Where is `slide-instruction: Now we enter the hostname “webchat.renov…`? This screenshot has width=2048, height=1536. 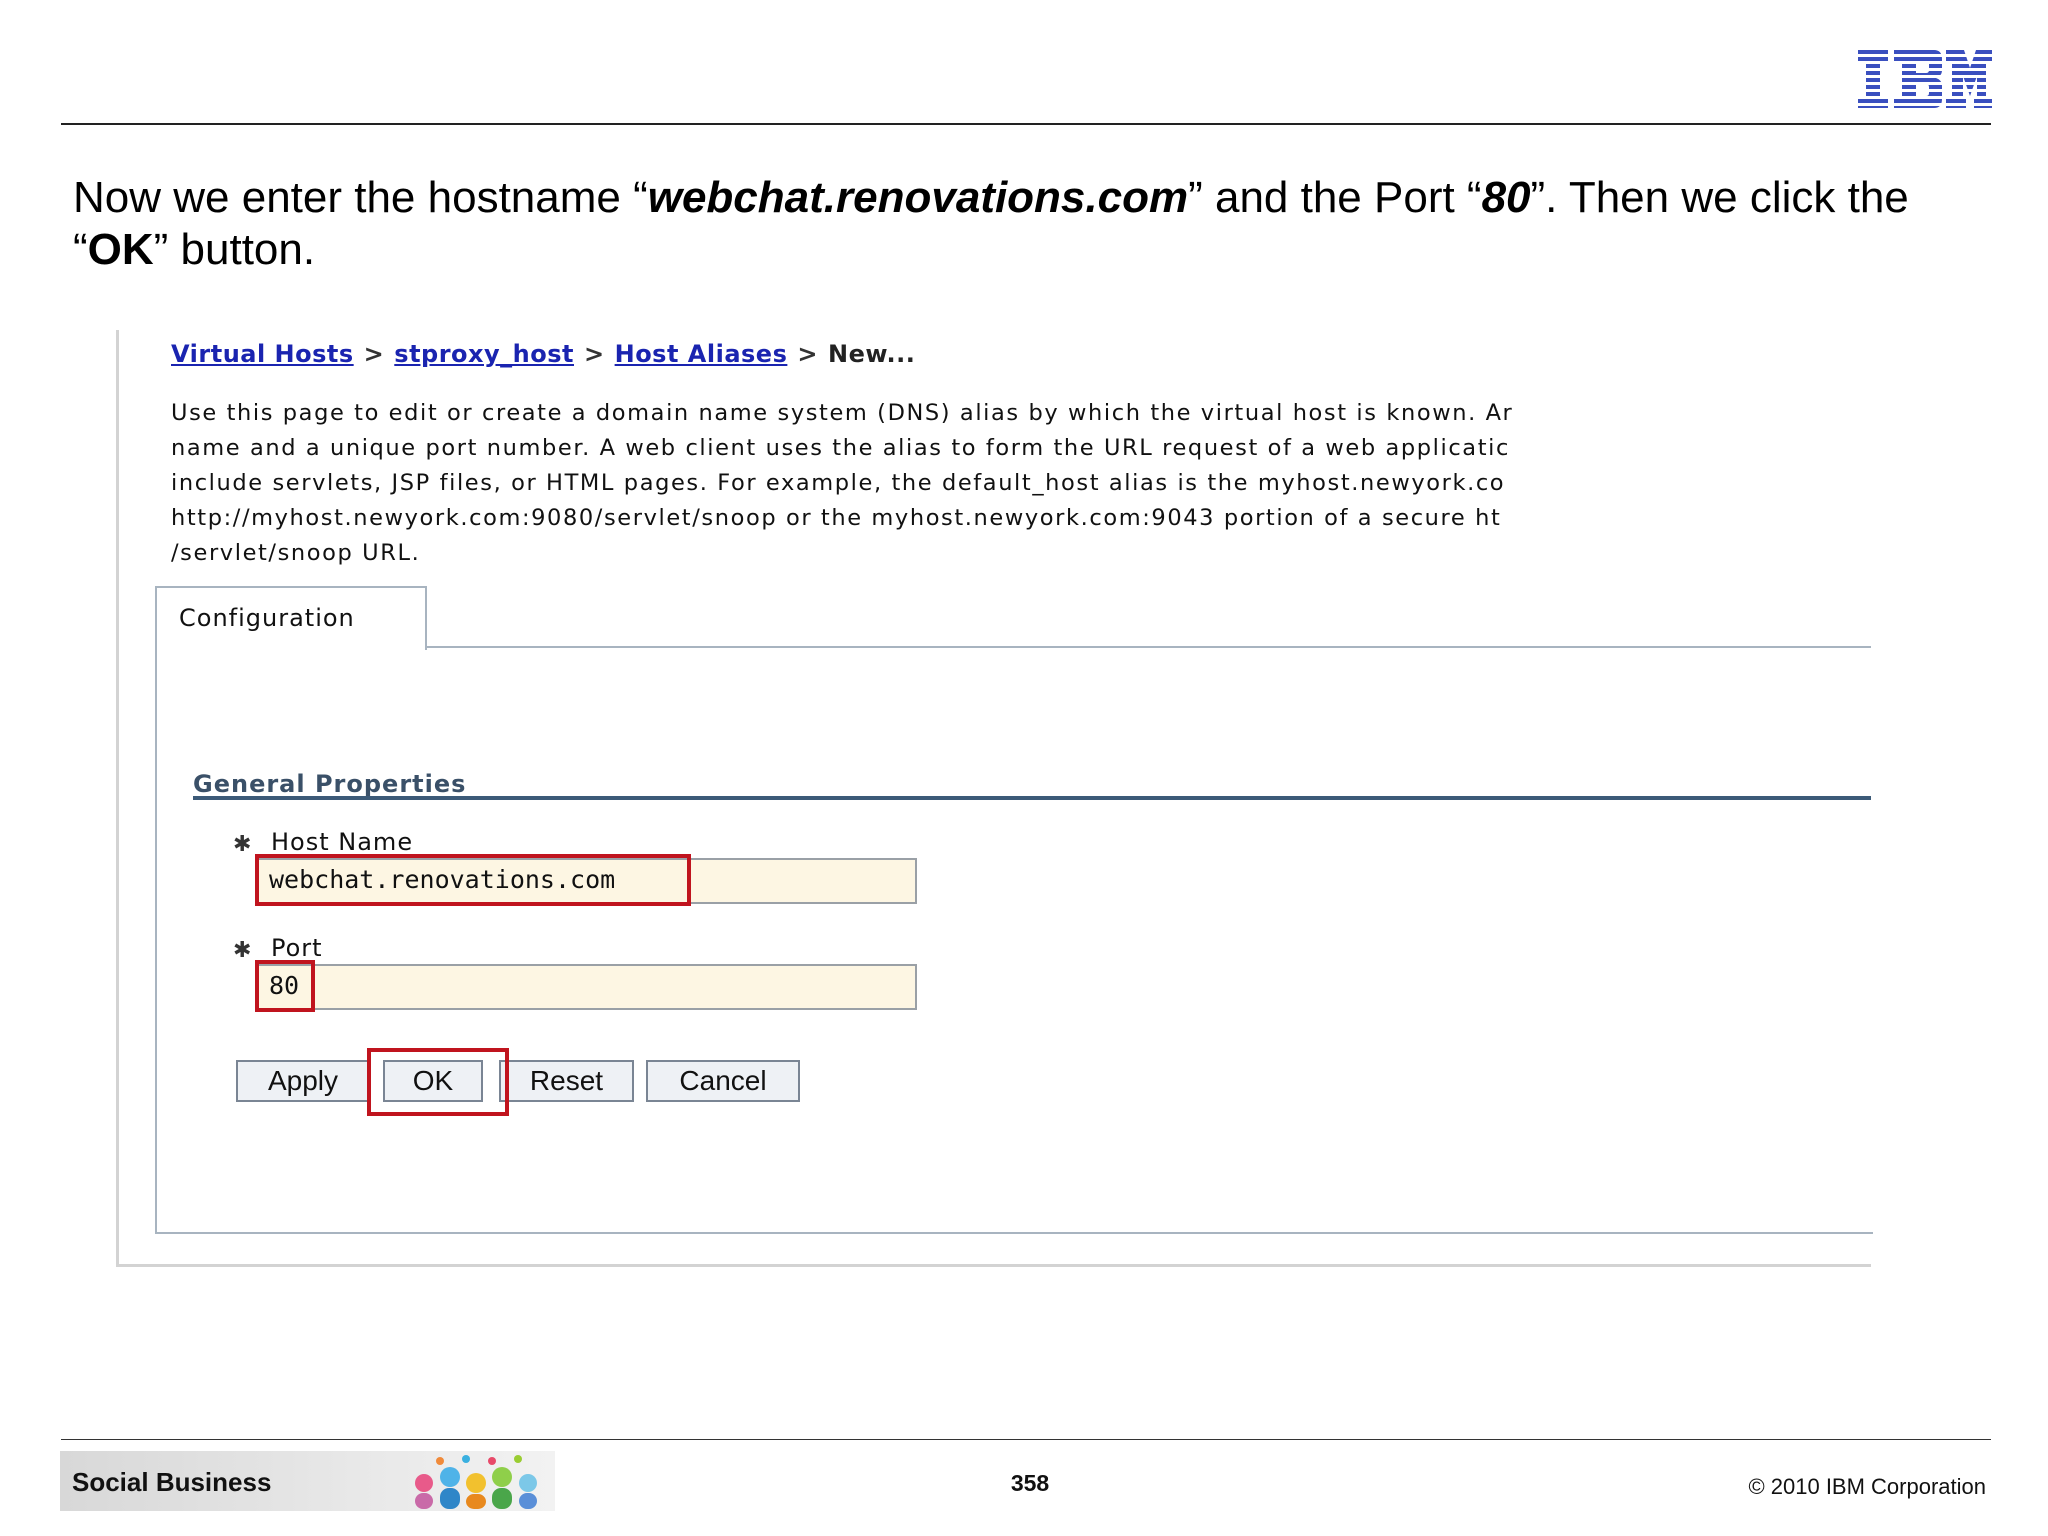
slide-instruction: Now we enter the hostname “webchat.renov… is located at coordinates (991, 223).